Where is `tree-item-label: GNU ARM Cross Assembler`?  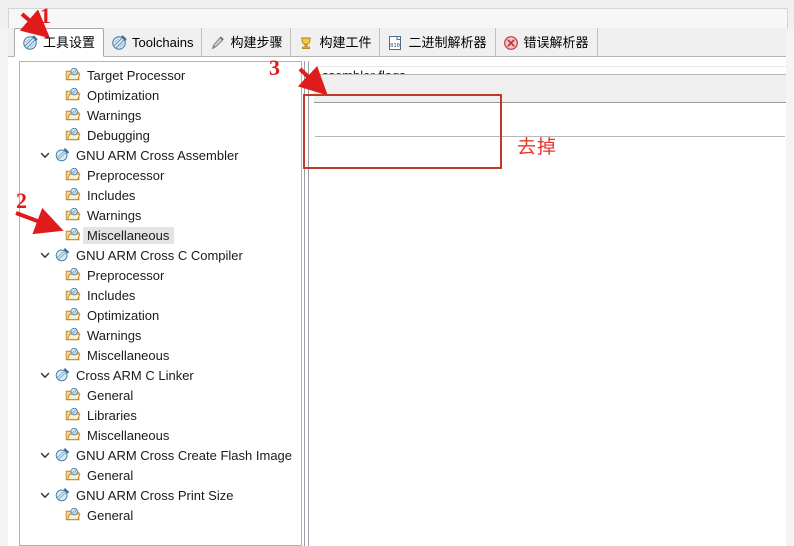
tree-item-label: GNU ARM Cross Assembler is located at coordinates (157, 155).